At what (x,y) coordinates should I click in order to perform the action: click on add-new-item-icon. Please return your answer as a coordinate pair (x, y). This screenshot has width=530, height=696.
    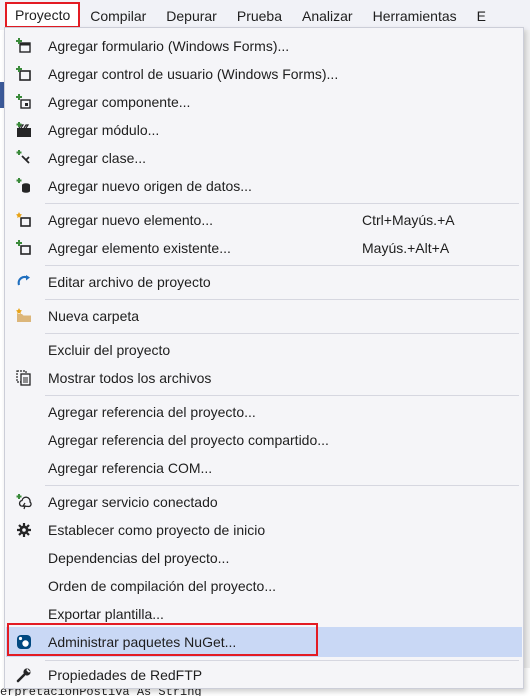
    Looking at the image, I should click on (24, 220).